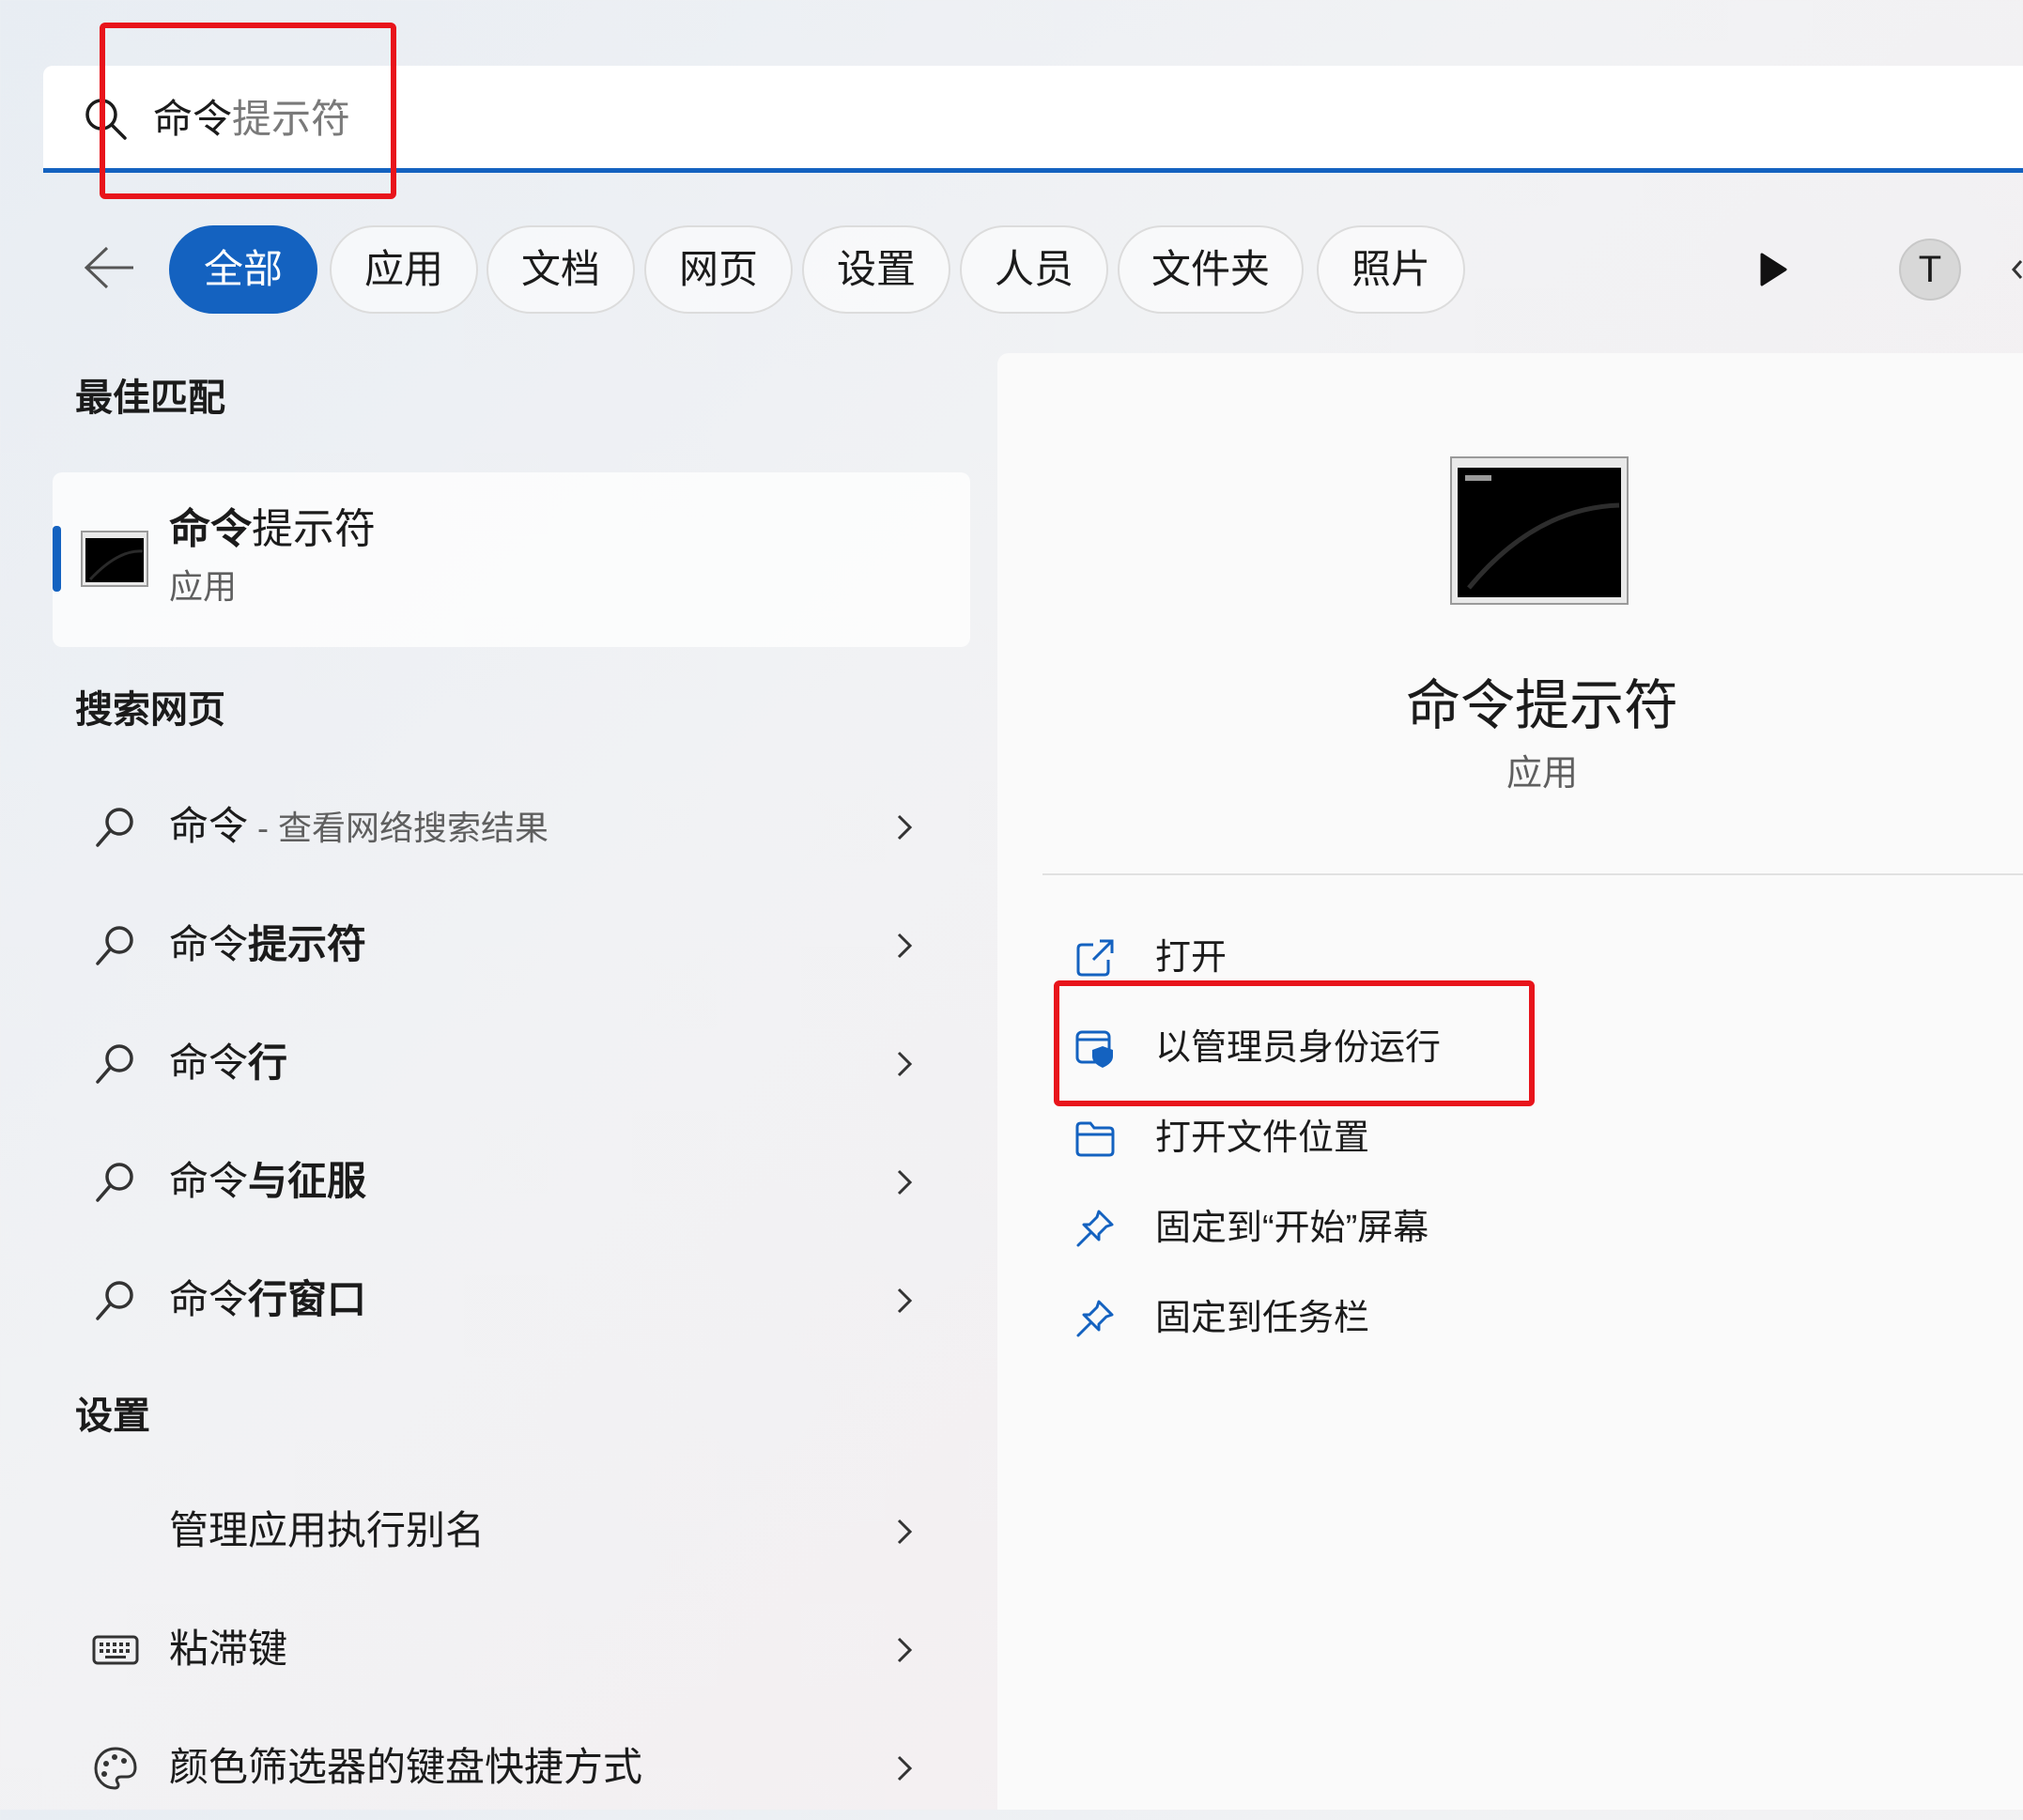  What do you see at coordinates (497, 1064) in the screenshot?
I see `web-result-row: 命令行` at bounding box center [497, 1064].